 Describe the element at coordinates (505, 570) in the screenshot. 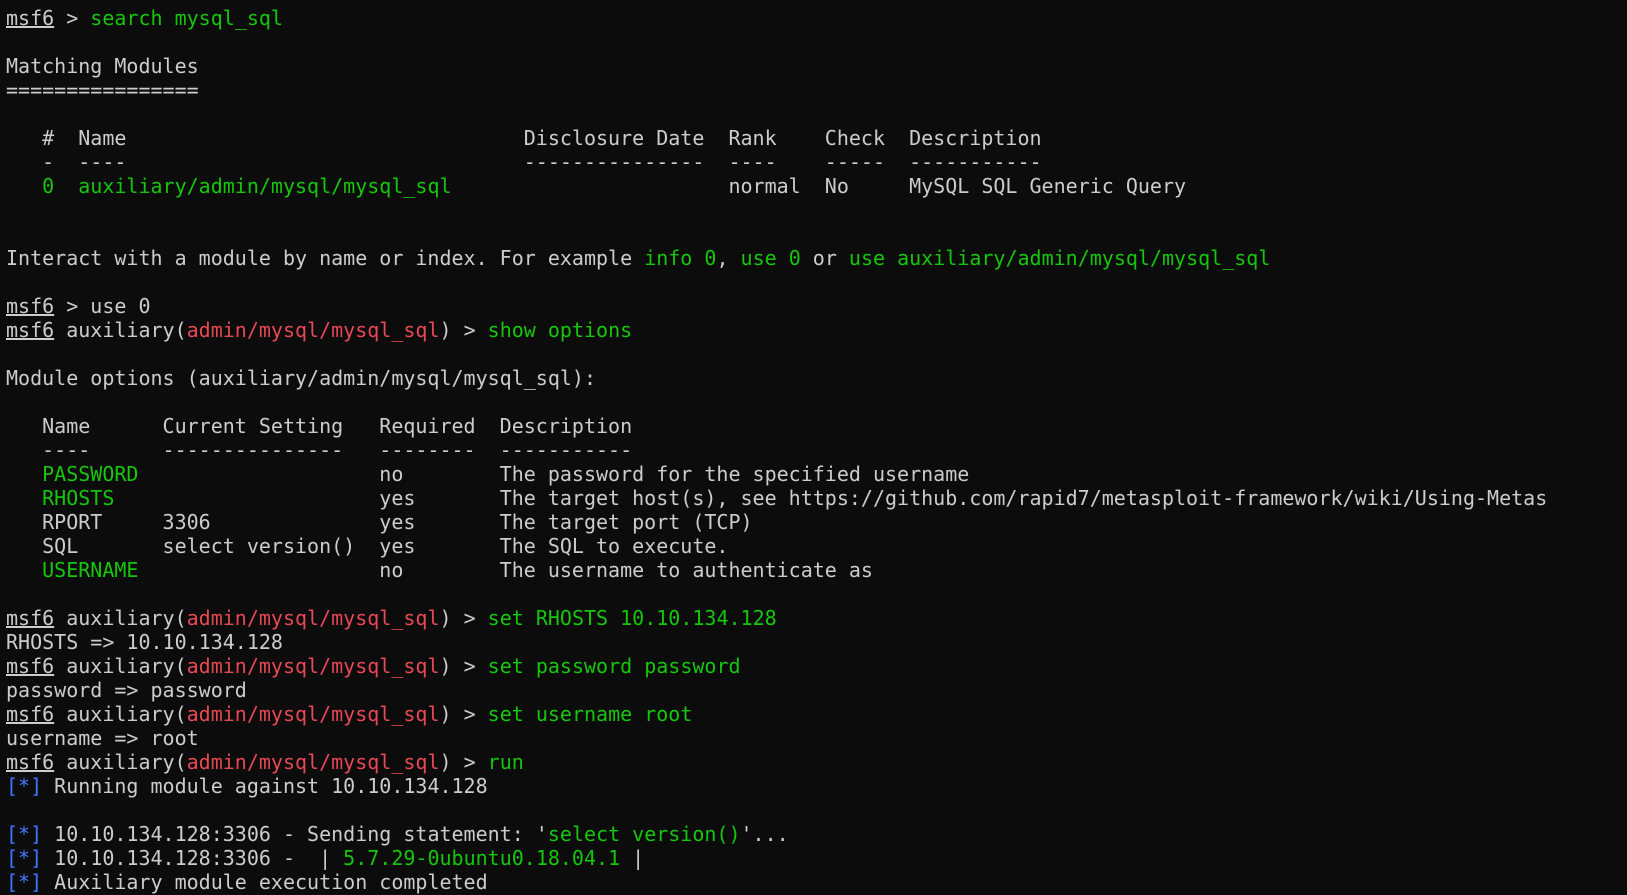

I see `terminal-text: no The username to authenticate as` at that location.